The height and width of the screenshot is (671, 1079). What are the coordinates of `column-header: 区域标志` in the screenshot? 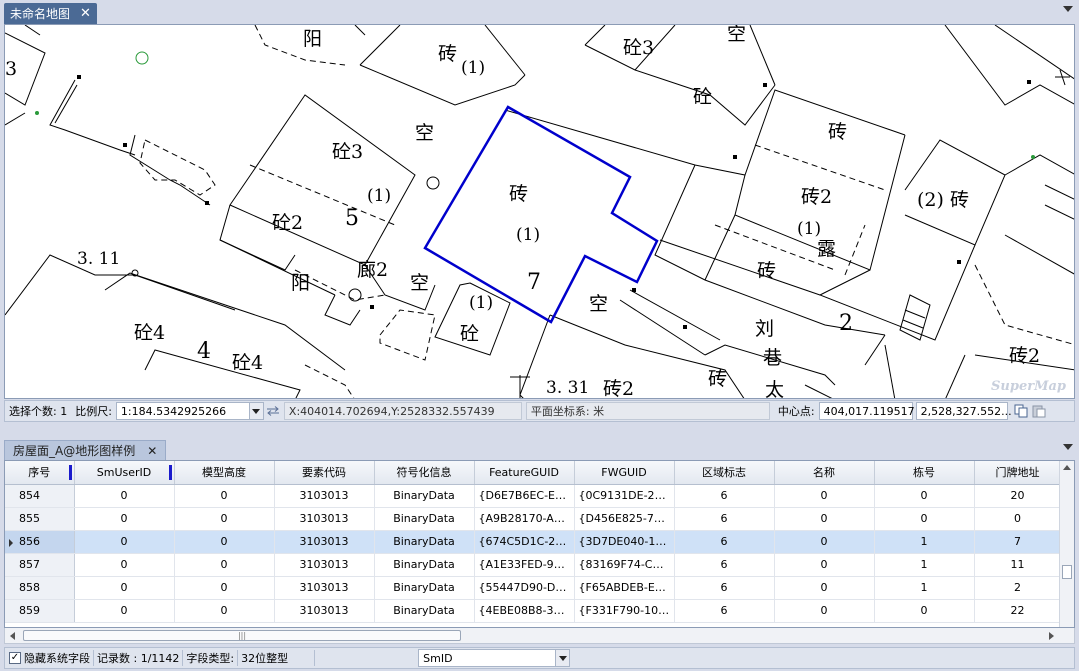 It's located at (724, 473).